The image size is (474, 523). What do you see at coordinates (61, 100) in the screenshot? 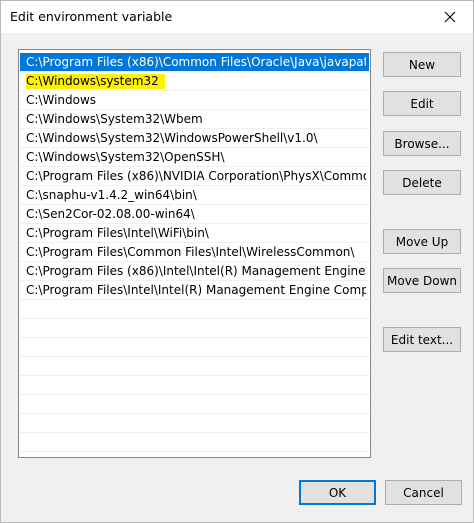
I see `list-item-path: C:\Windows` at bounding box center [61, 100].